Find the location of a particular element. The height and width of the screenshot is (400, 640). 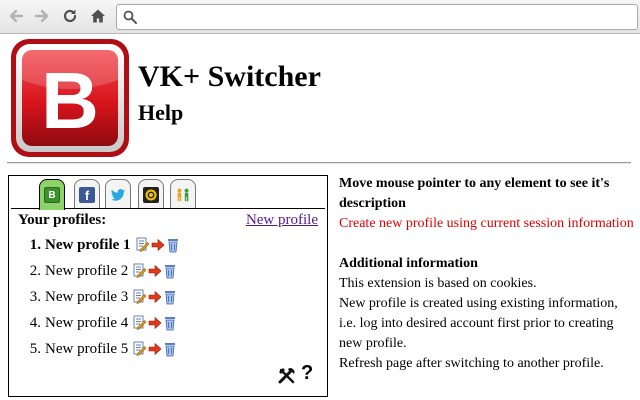

tab-vkplus: B is located at coordinates (52, 194).